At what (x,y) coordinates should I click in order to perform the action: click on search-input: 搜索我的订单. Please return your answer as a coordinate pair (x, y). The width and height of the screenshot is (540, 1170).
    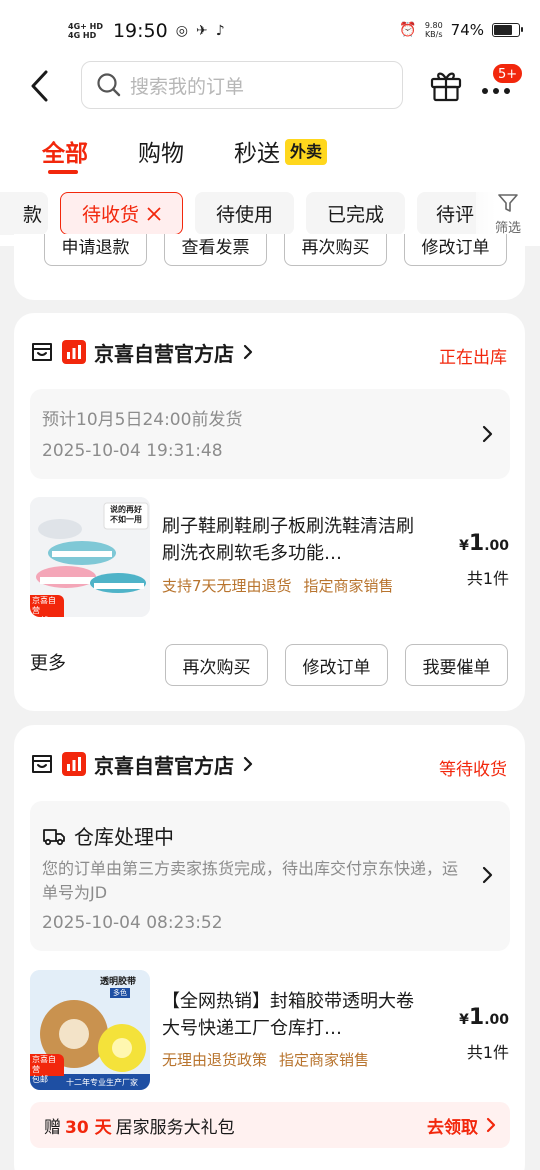
    Looking at the image, I should click on (242, 85).